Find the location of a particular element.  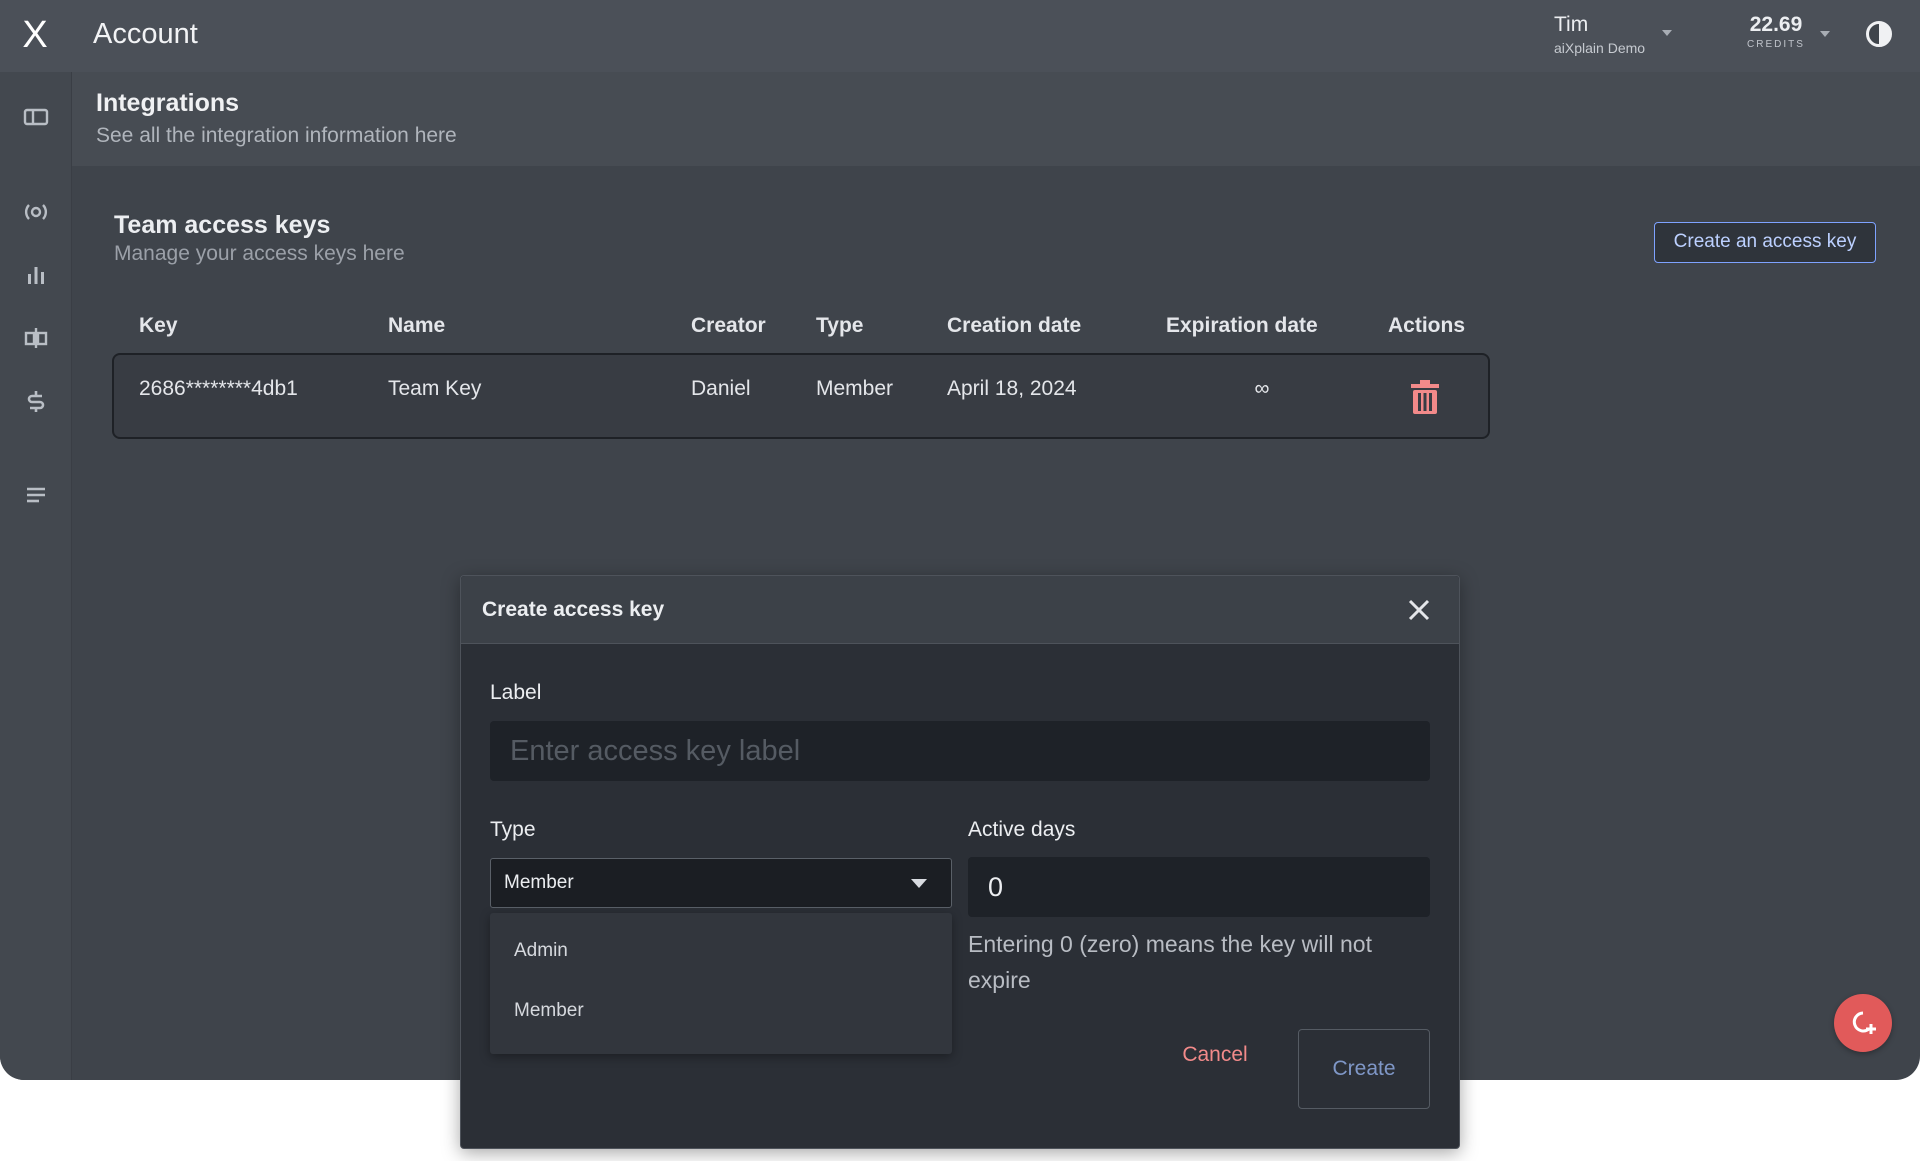

app-logo: X is located at coordinates (35, 35).